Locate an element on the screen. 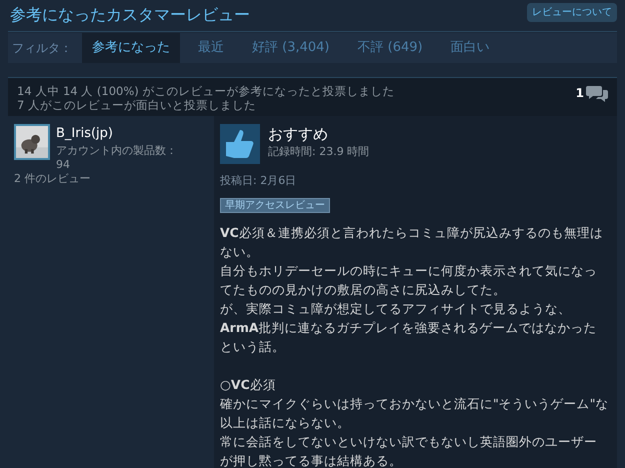 The image size is (625, 468). review-paragraph: 自分もホリデーセールの時にキューに何度か表示されて気になってたものの見かけの敷居の高さに尻込みしてた。 is located at coordinates (409, 280).